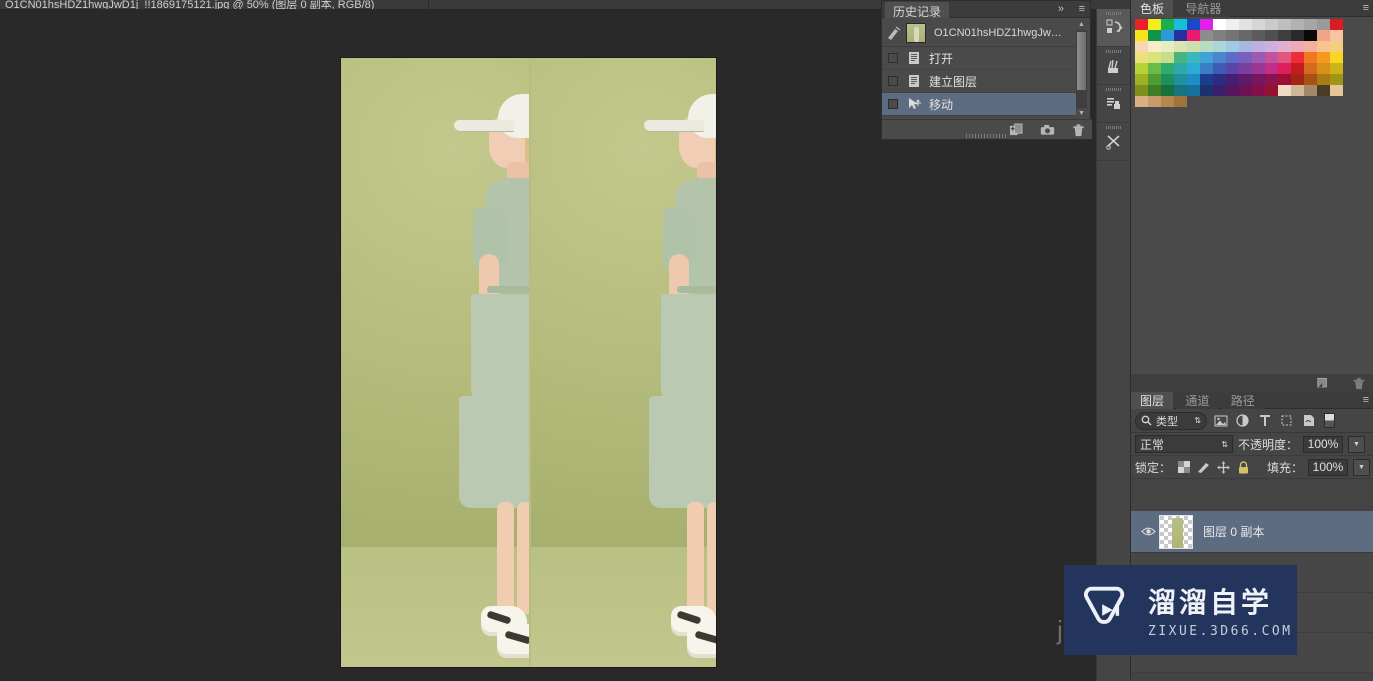  I want to click on fill-spinner: ▼, so click(1361, 467).